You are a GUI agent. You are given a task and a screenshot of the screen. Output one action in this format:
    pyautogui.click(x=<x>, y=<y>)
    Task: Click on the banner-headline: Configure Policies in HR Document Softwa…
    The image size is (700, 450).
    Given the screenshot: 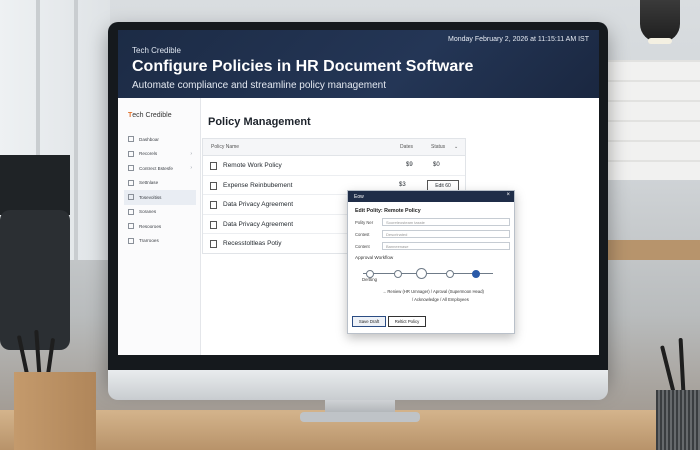 What is the action you would take?
    pyautogui.click(x=303, y=66)
    